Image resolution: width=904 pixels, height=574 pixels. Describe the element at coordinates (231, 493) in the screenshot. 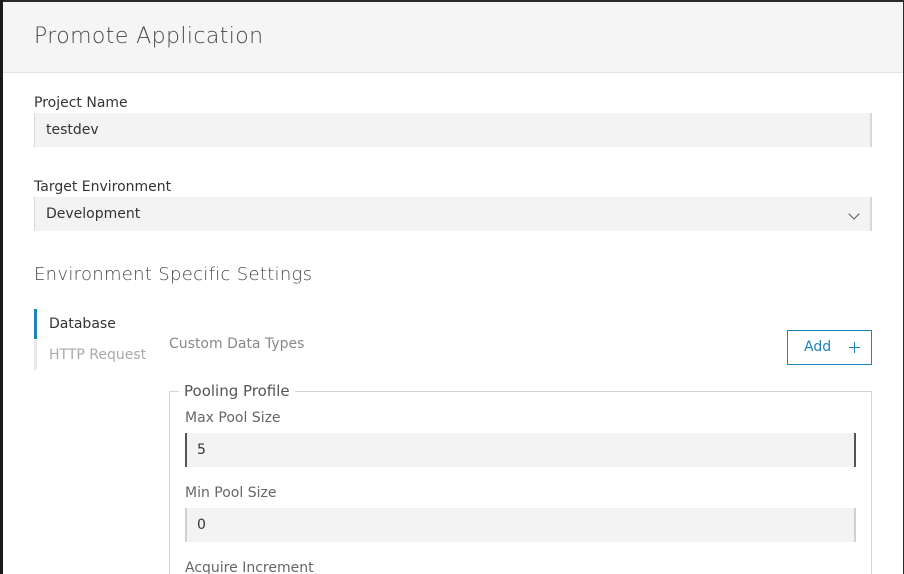

I see `min-pool-size-label: Min Pool Size` at that location.